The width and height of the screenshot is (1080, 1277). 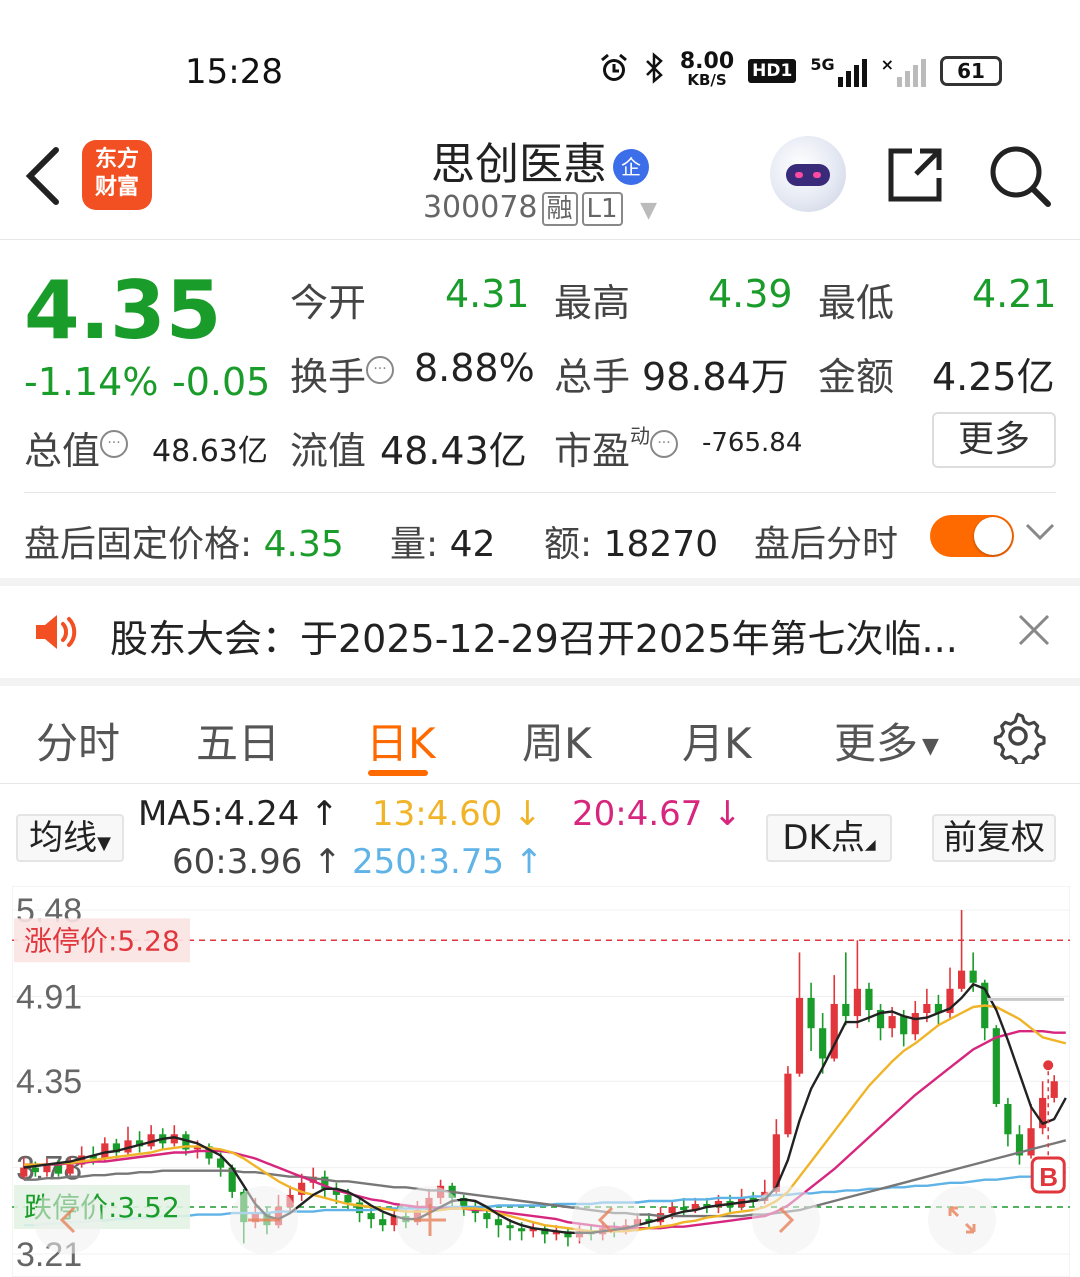 What do you see at coordinates (826, 544) in the screenshot?
I see `after-hours-toggle-label: 盘后分时` at bounding box center [826, 544].